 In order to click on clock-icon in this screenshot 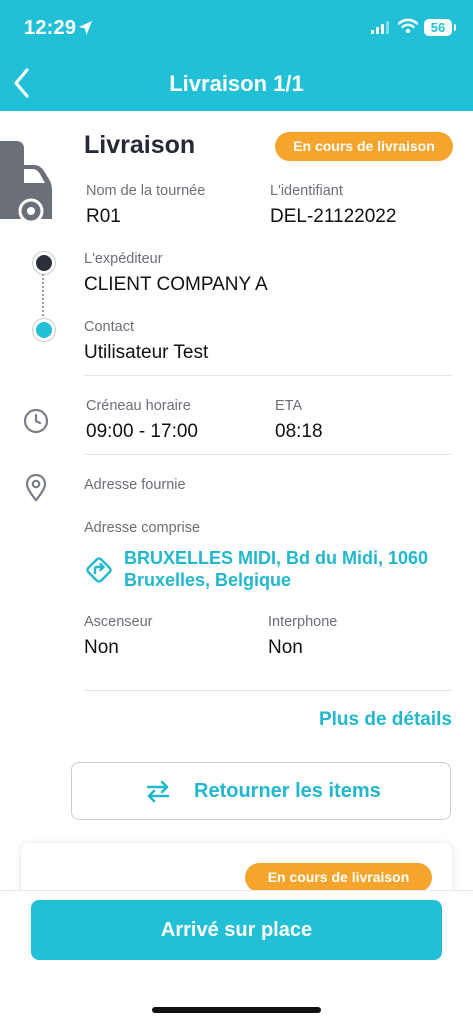, I will do `click(36, 421)`.